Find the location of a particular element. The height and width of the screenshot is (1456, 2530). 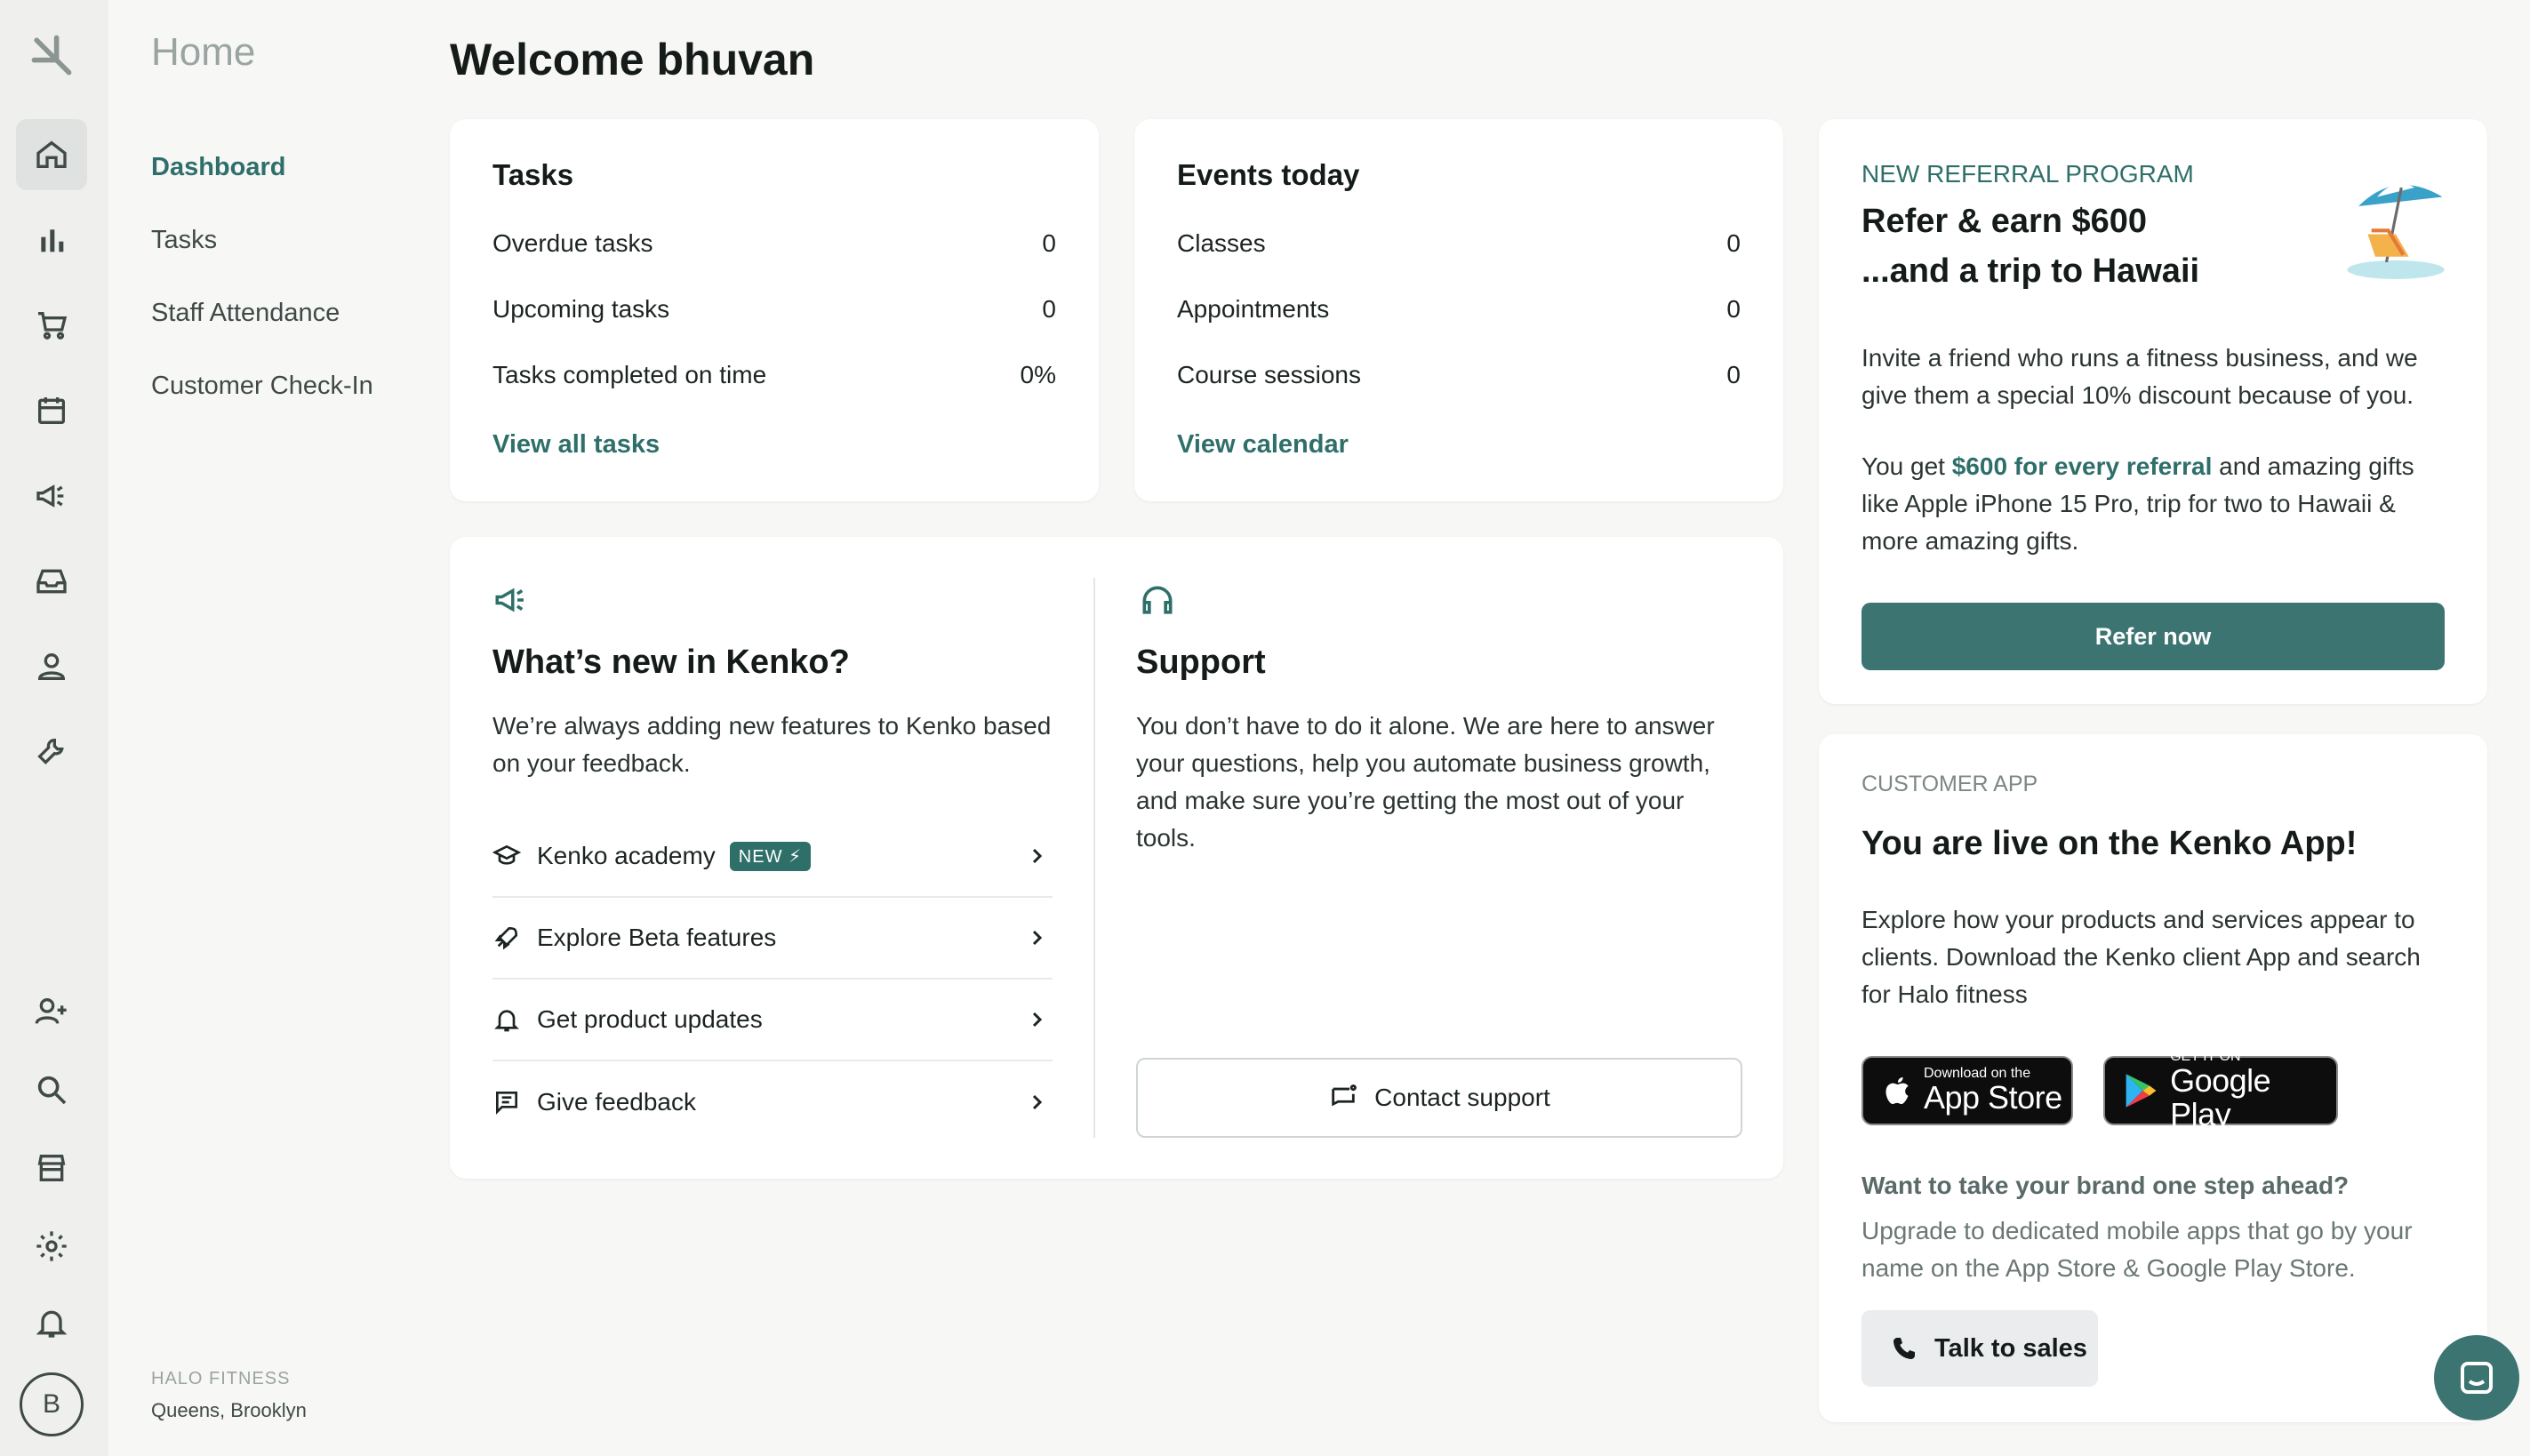

org-name: HALO FITNESS is located at coordinates (221, 1378).